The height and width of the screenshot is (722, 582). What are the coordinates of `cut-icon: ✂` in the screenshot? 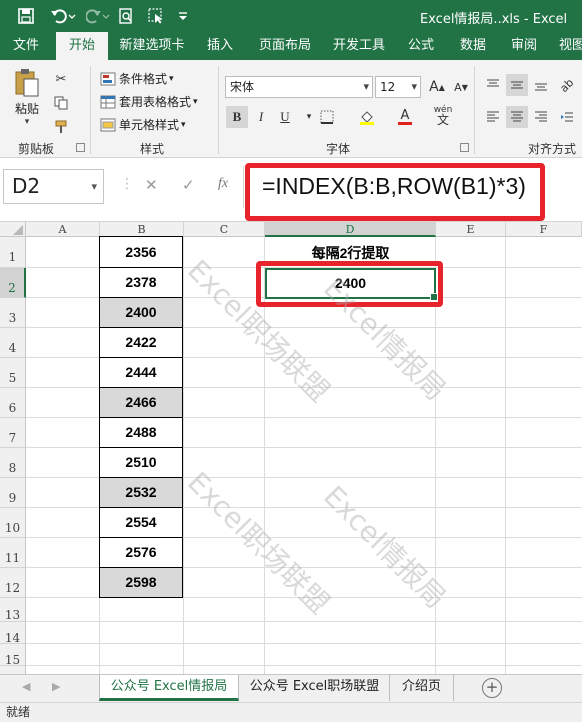 It's located at (61, 79).